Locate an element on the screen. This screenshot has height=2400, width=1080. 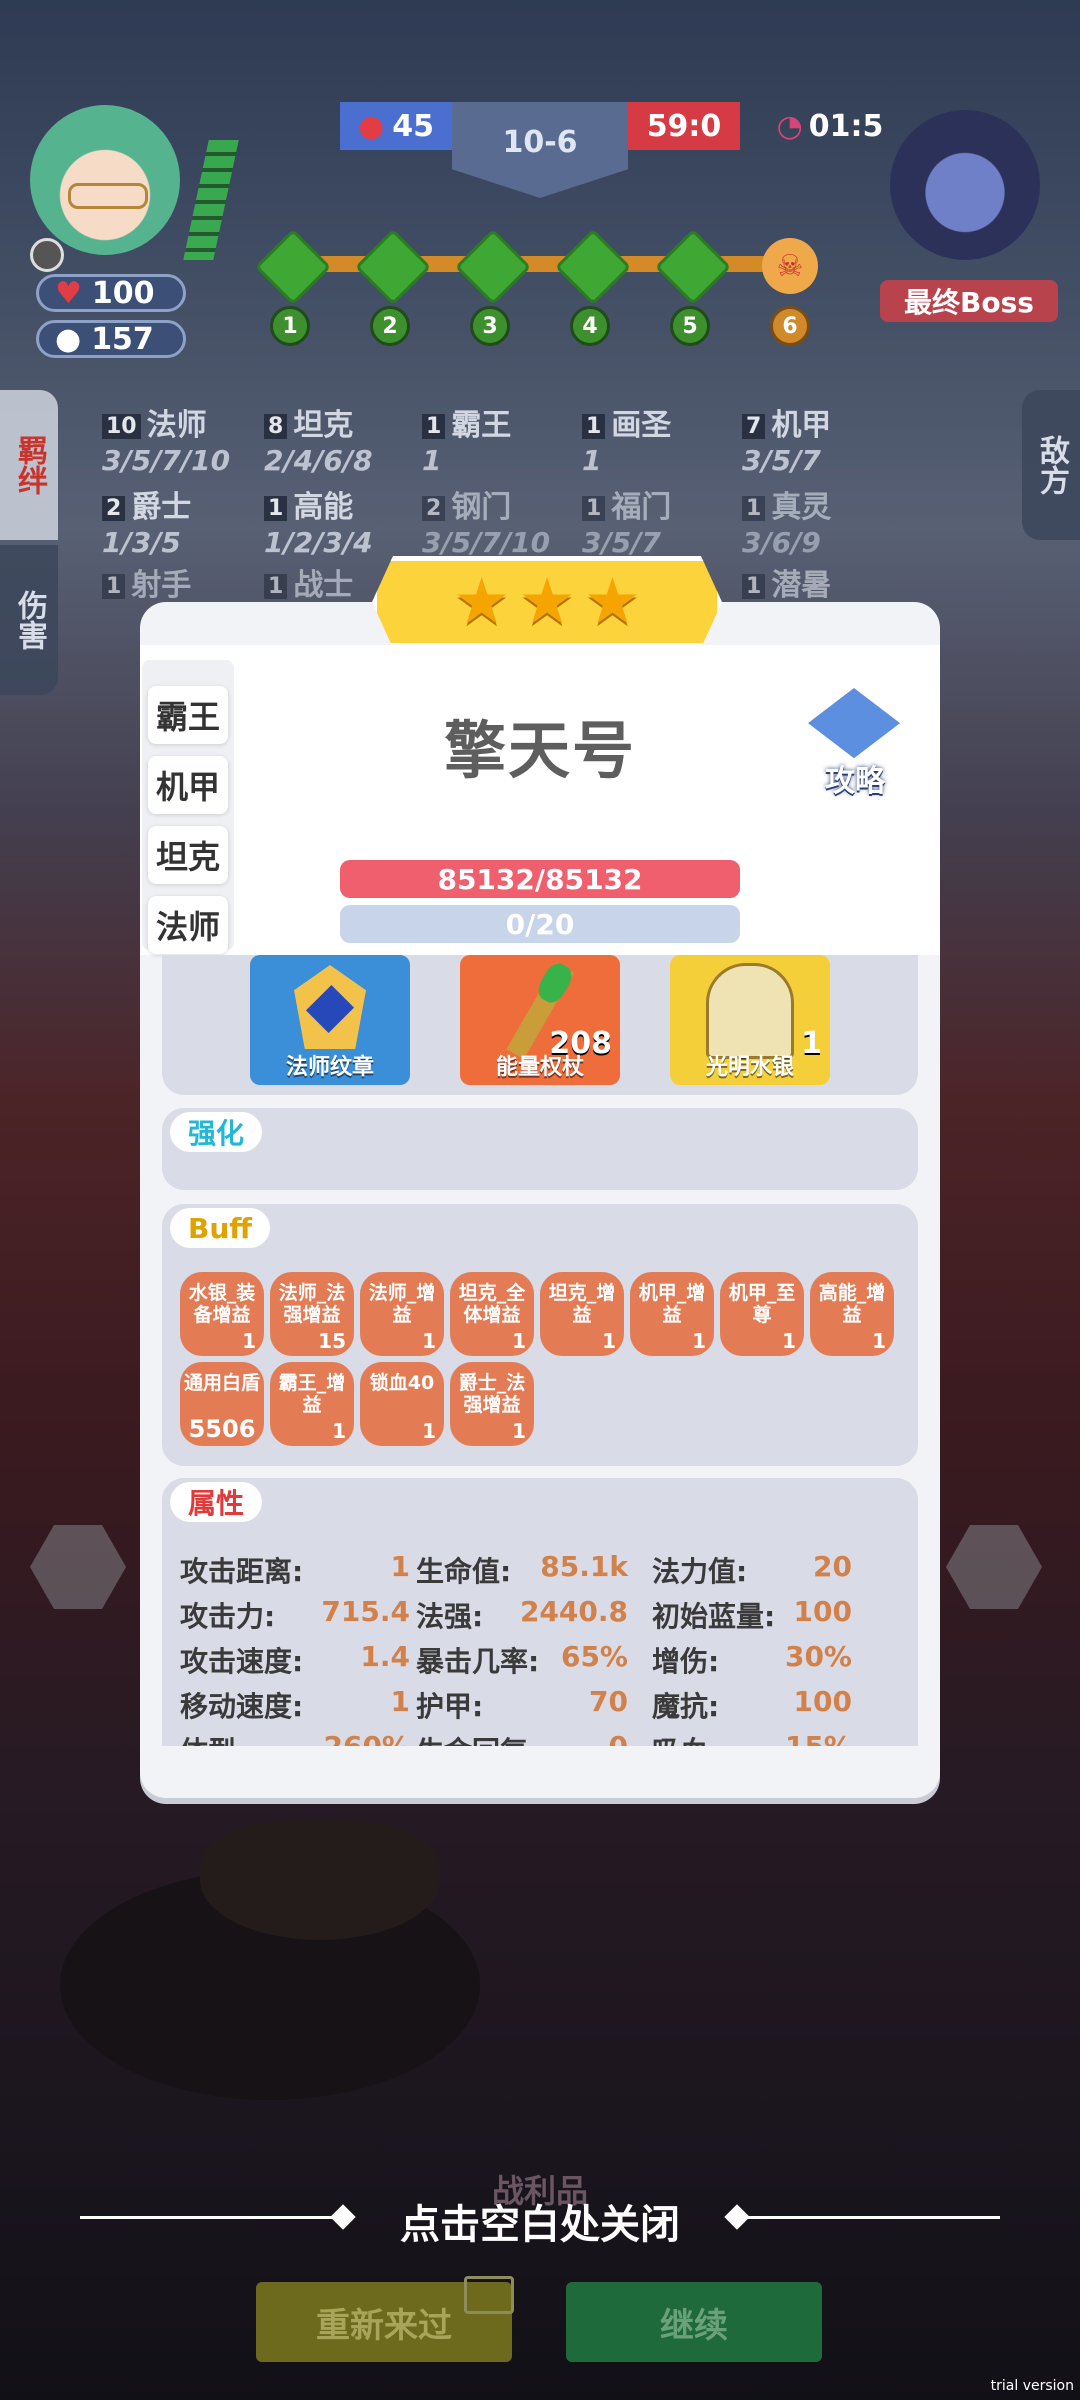
buff-chip: 高能_增益 1 is located at coordinates (852, 1314).